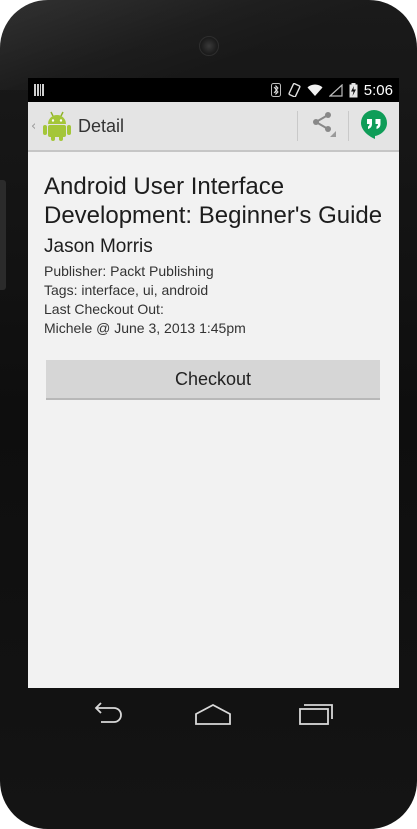 This screenshot has height=829, width=417. I want to click on navigation-bar, so click(213, 716).